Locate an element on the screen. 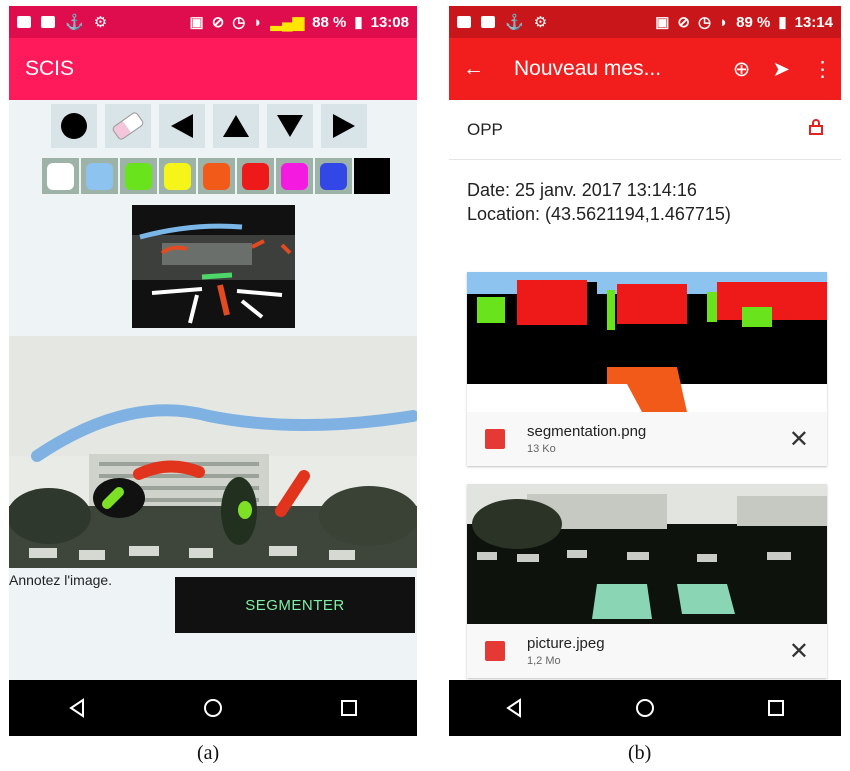 The width and height of the screenshot is (850, 771). battery-percent: 89 % is located at coordinates (753, 22).